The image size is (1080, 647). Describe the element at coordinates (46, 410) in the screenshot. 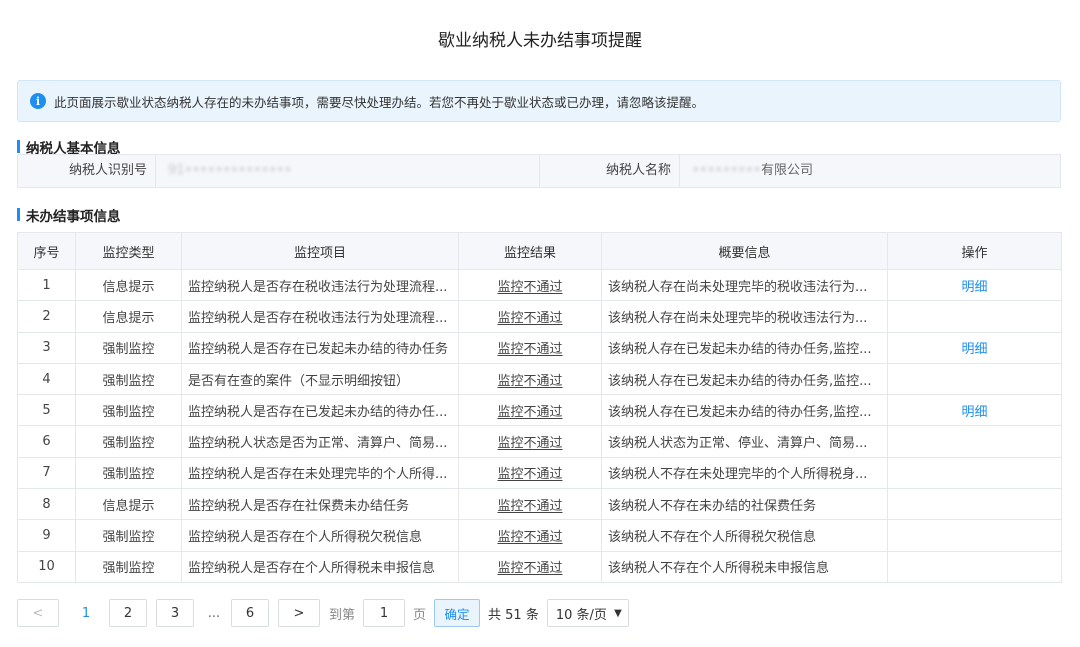

I see `row-number-cell: 5` at that location.